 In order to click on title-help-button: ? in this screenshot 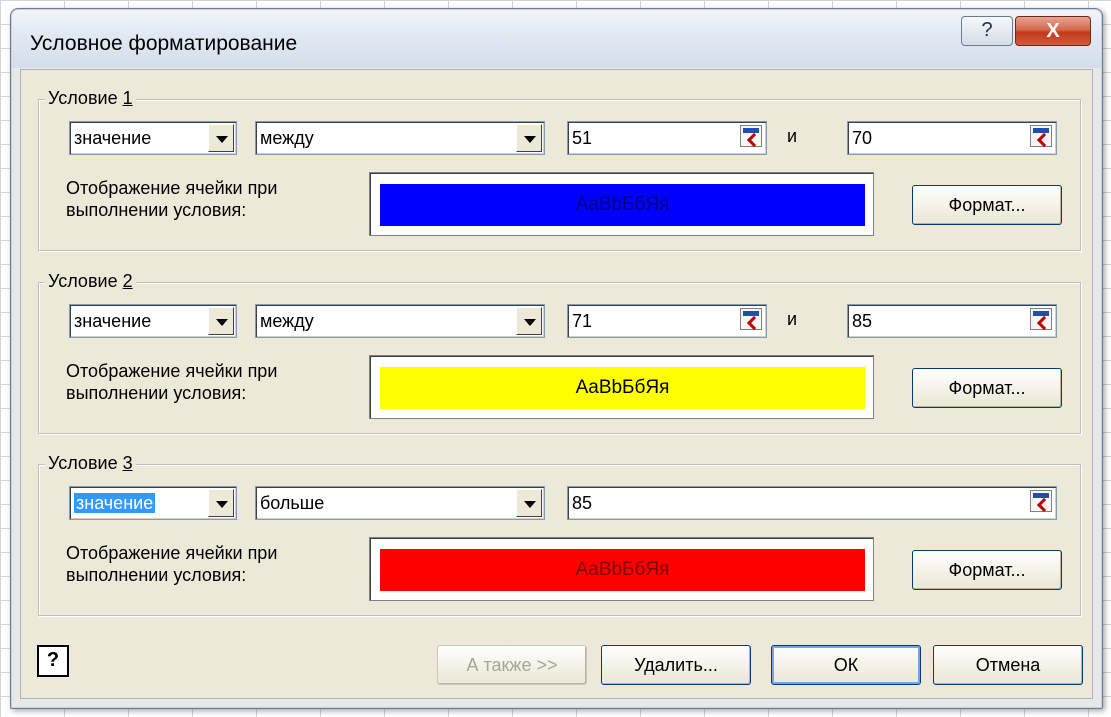, I will do `click(987, 31)`.